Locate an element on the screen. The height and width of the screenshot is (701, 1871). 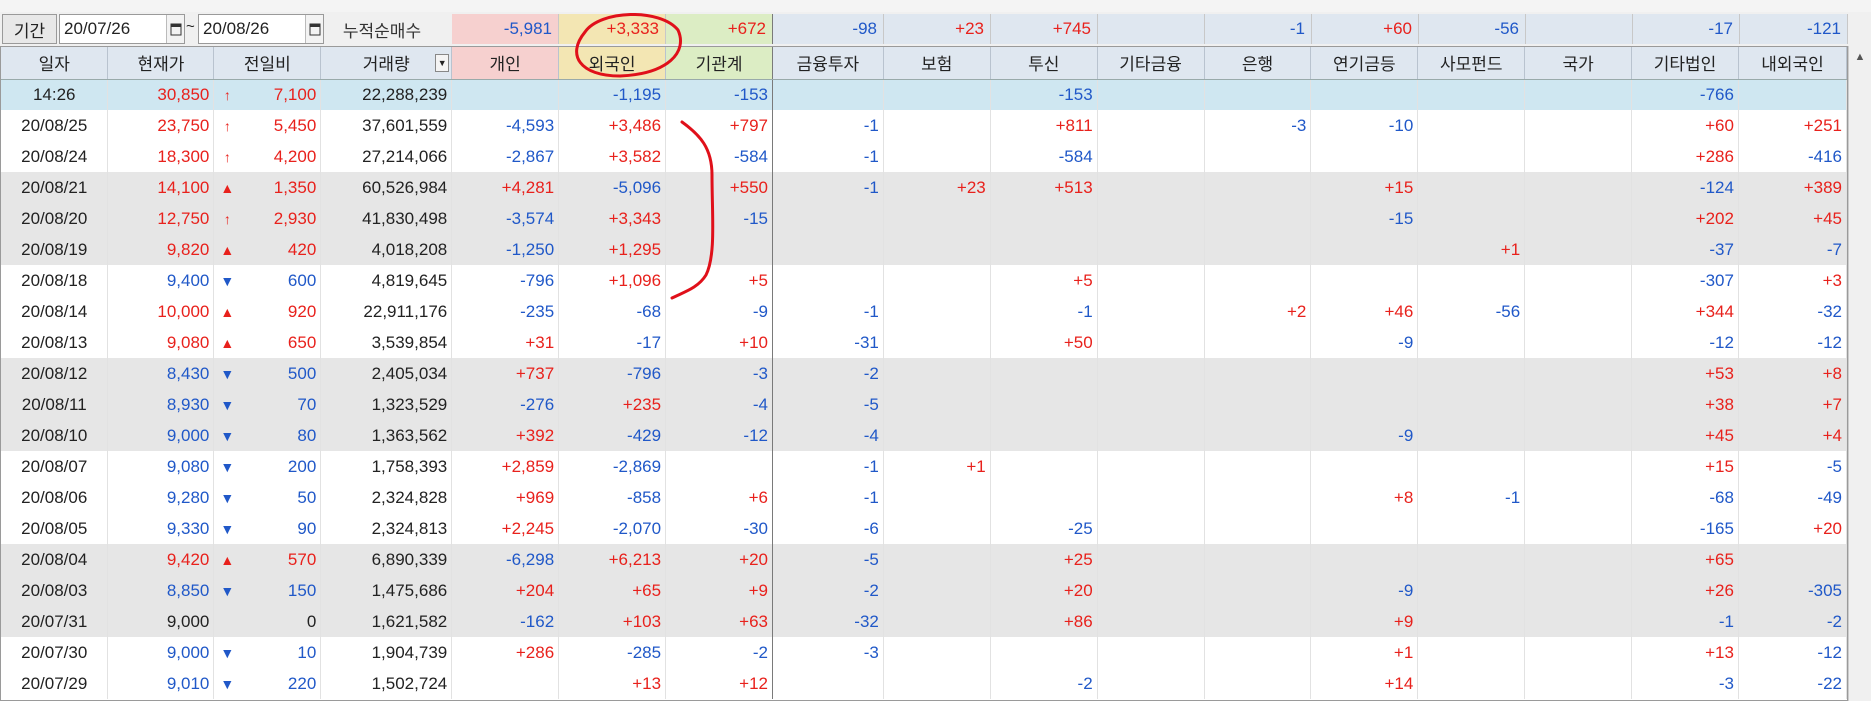
header-other-fin: 기타금융 is located at coordinates (1151, 63).